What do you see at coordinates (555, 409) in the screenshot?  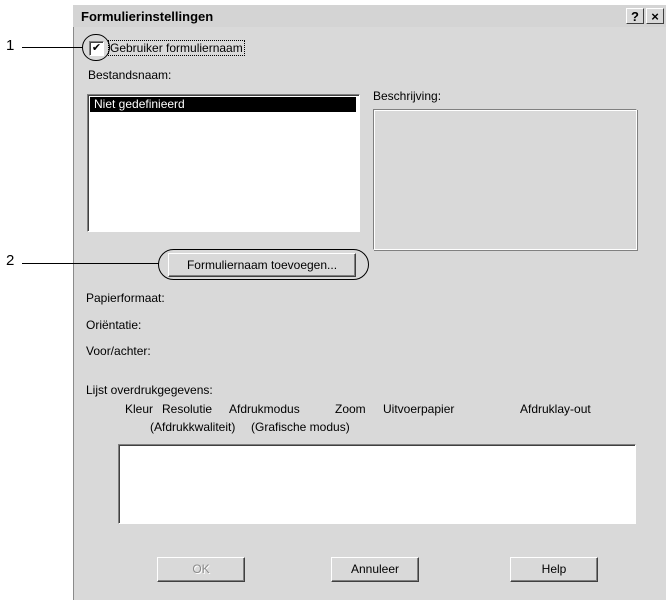 I see `column-header-print-layout: Afdruklay-out` at bounding box center [555, 409].